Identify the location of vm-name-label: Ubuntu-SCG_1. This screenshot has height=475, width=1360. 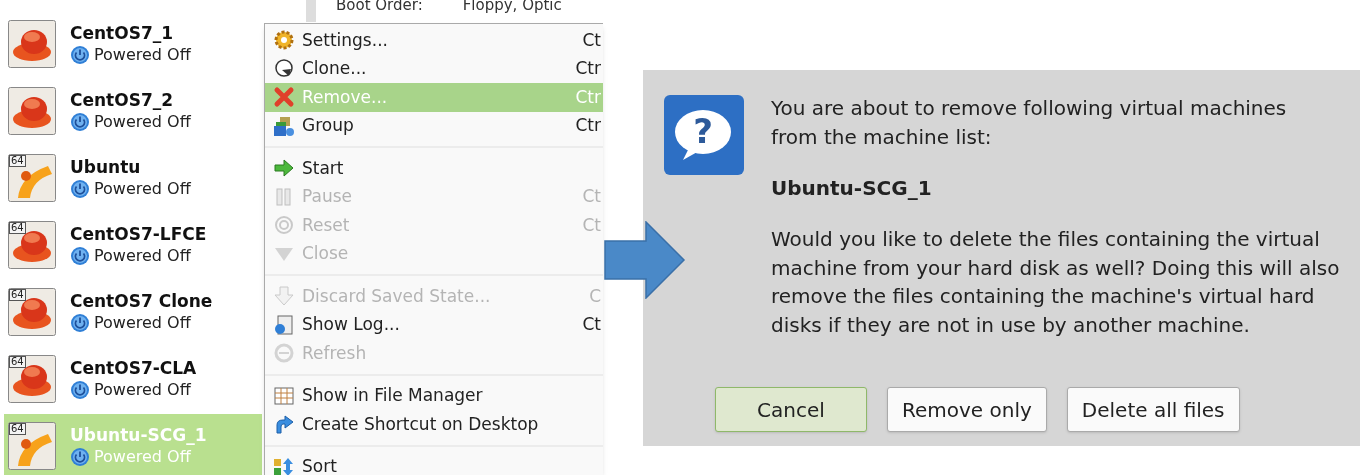
(852, 188).